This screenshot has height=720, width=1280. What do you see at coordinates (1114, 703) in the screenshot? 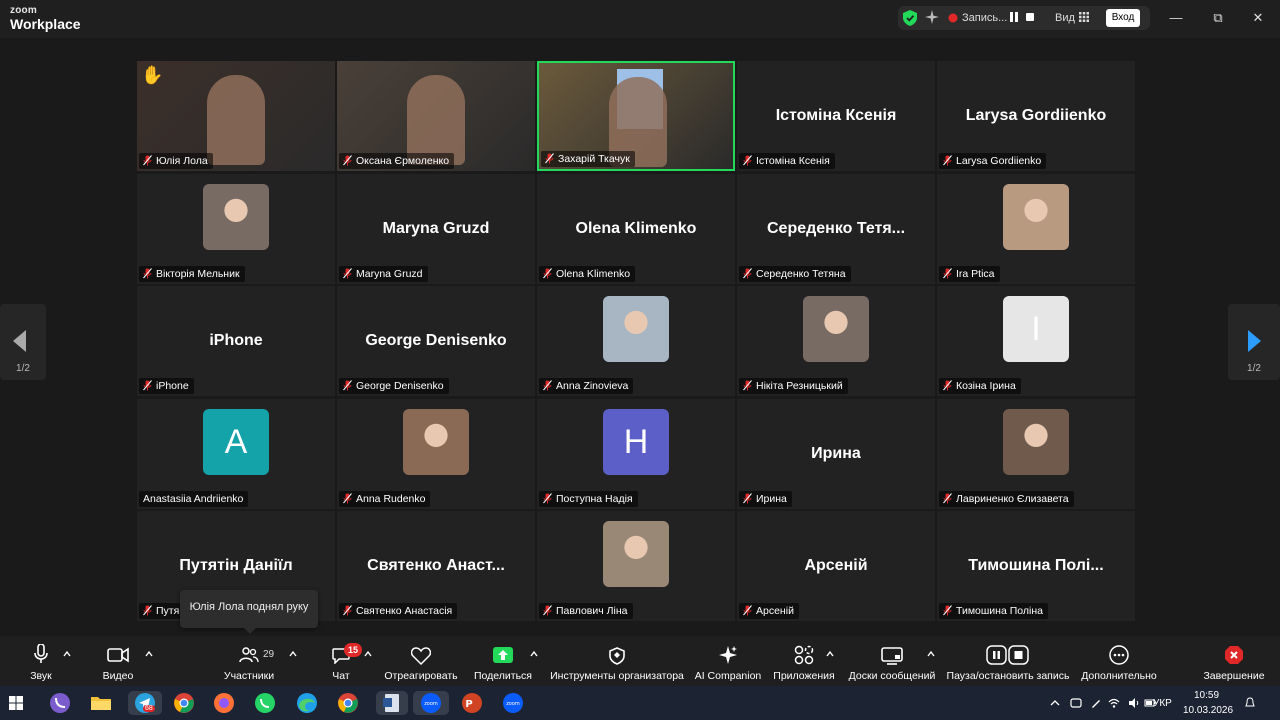
I see `wifi-icon` at bounding box center [1114, 703].